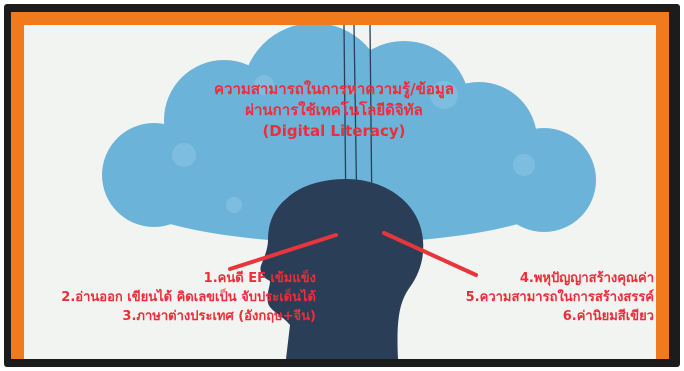  What do you see at coordinates (259, 278) in the screenshot?
I see `list-item: 1.คนดี EF เข้มแข็ง` at bounding box center [259, 278].